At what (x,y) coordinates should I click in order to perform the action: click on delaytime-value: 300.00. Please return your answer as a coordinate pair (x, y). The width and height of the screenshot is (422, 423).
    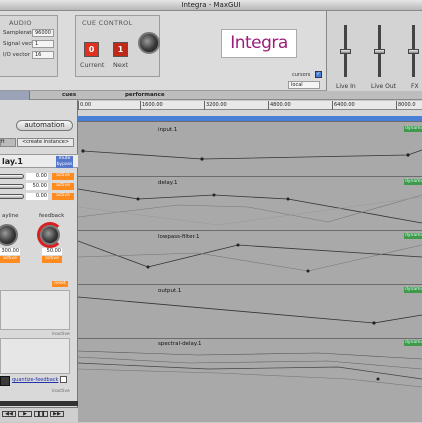
    Looking at the image, I should click on (10, 251).